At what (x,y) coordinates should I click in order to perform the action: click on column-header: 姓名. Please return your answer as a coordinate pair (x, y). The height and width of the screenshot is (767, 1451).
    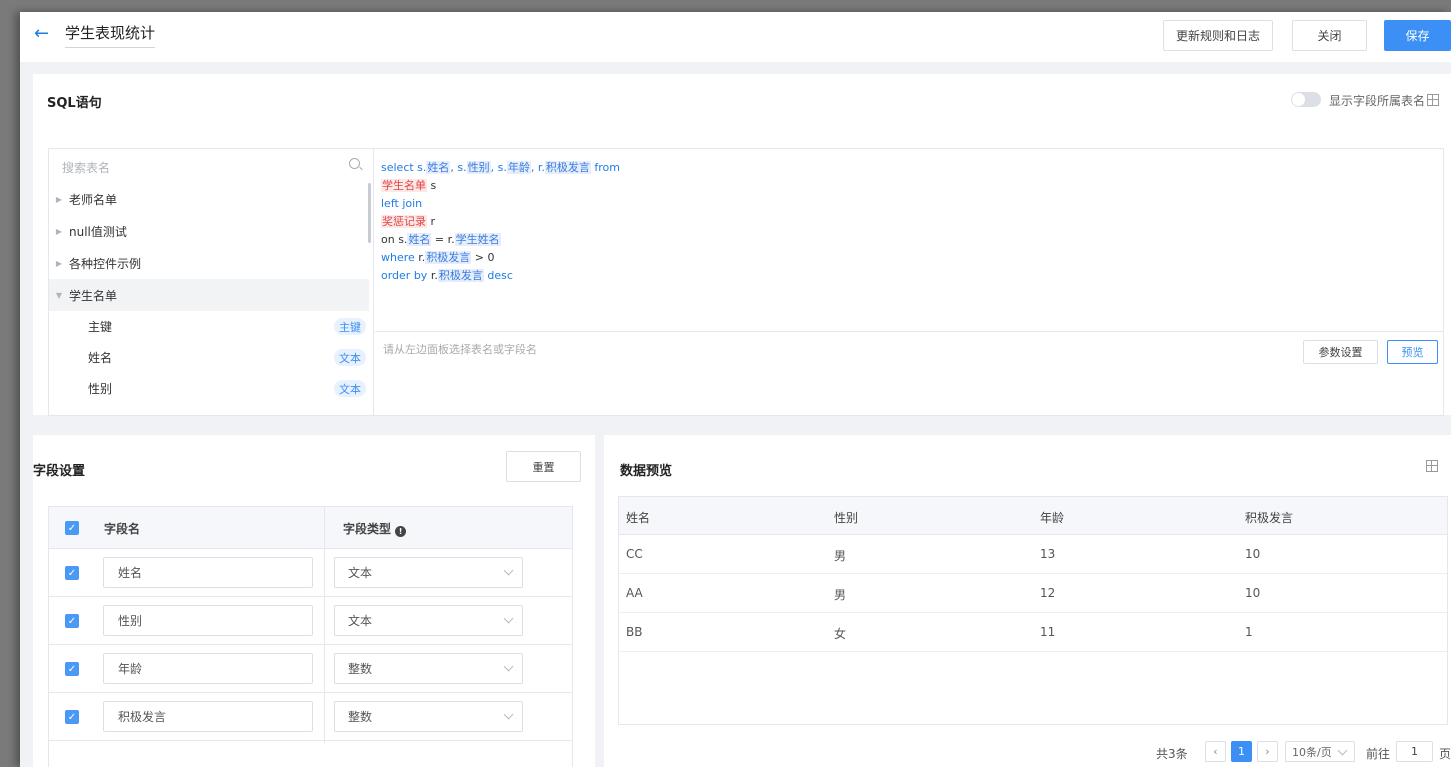
    Looking at the image, I should click on (638, 518).